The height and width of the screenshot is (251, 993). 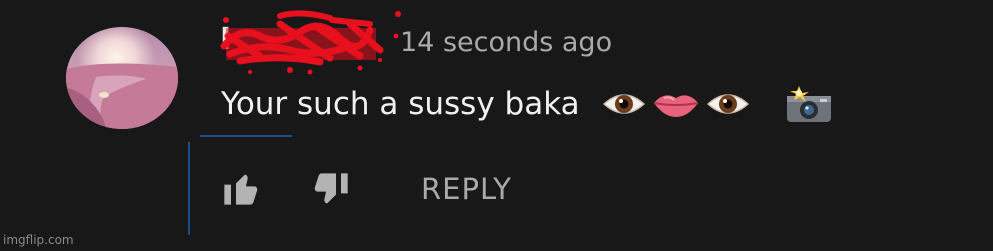 I want to click on censor-scribble, so click(x=310, y=42).